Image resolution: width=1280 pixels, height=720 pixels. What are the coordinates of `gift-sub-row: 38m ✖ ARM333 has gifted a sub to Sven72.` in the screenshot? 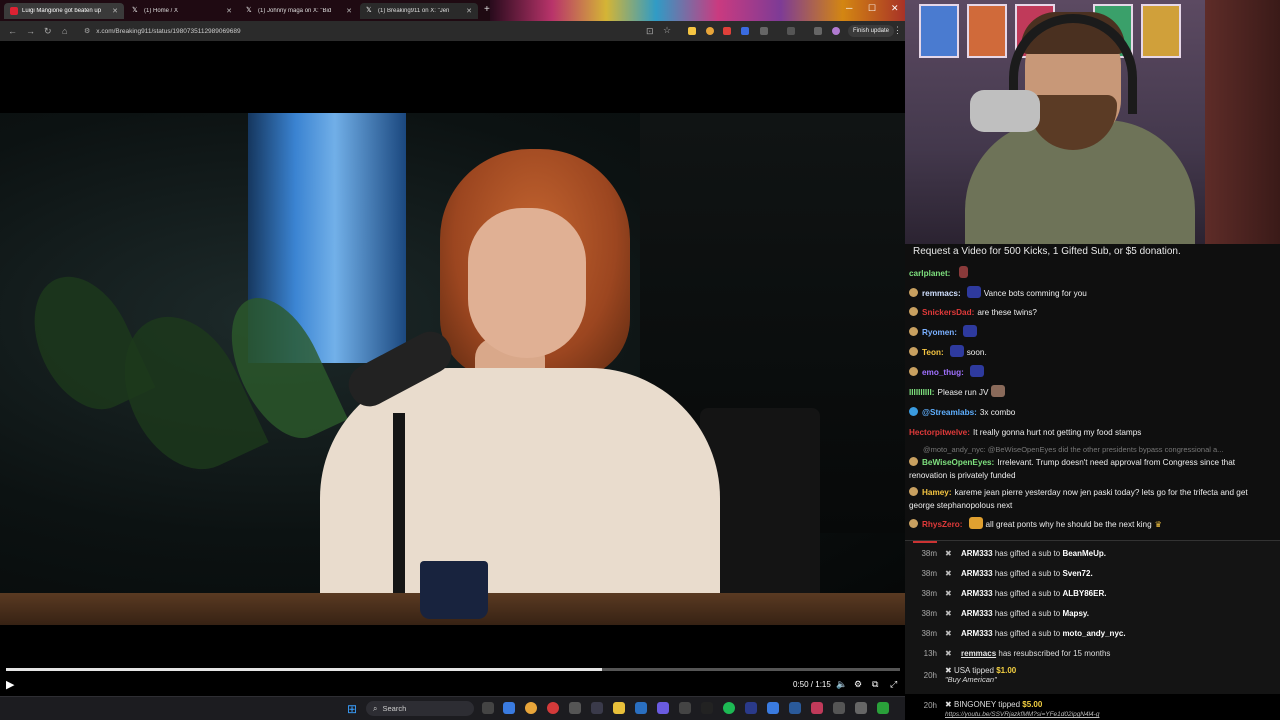 It's located at (1092, 573).